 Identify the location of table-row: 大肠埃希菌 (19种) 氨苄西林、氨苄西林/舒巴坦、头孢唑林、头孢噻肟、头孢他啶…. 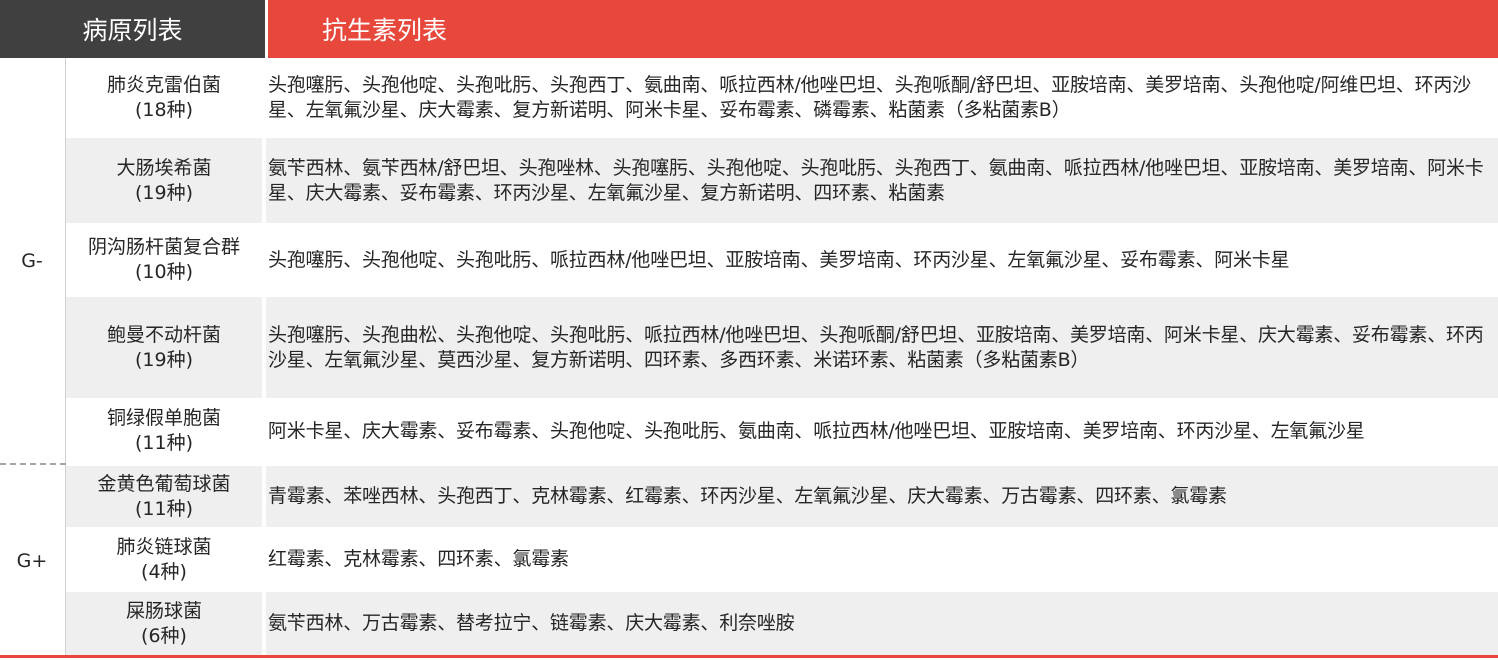
(782, 180).